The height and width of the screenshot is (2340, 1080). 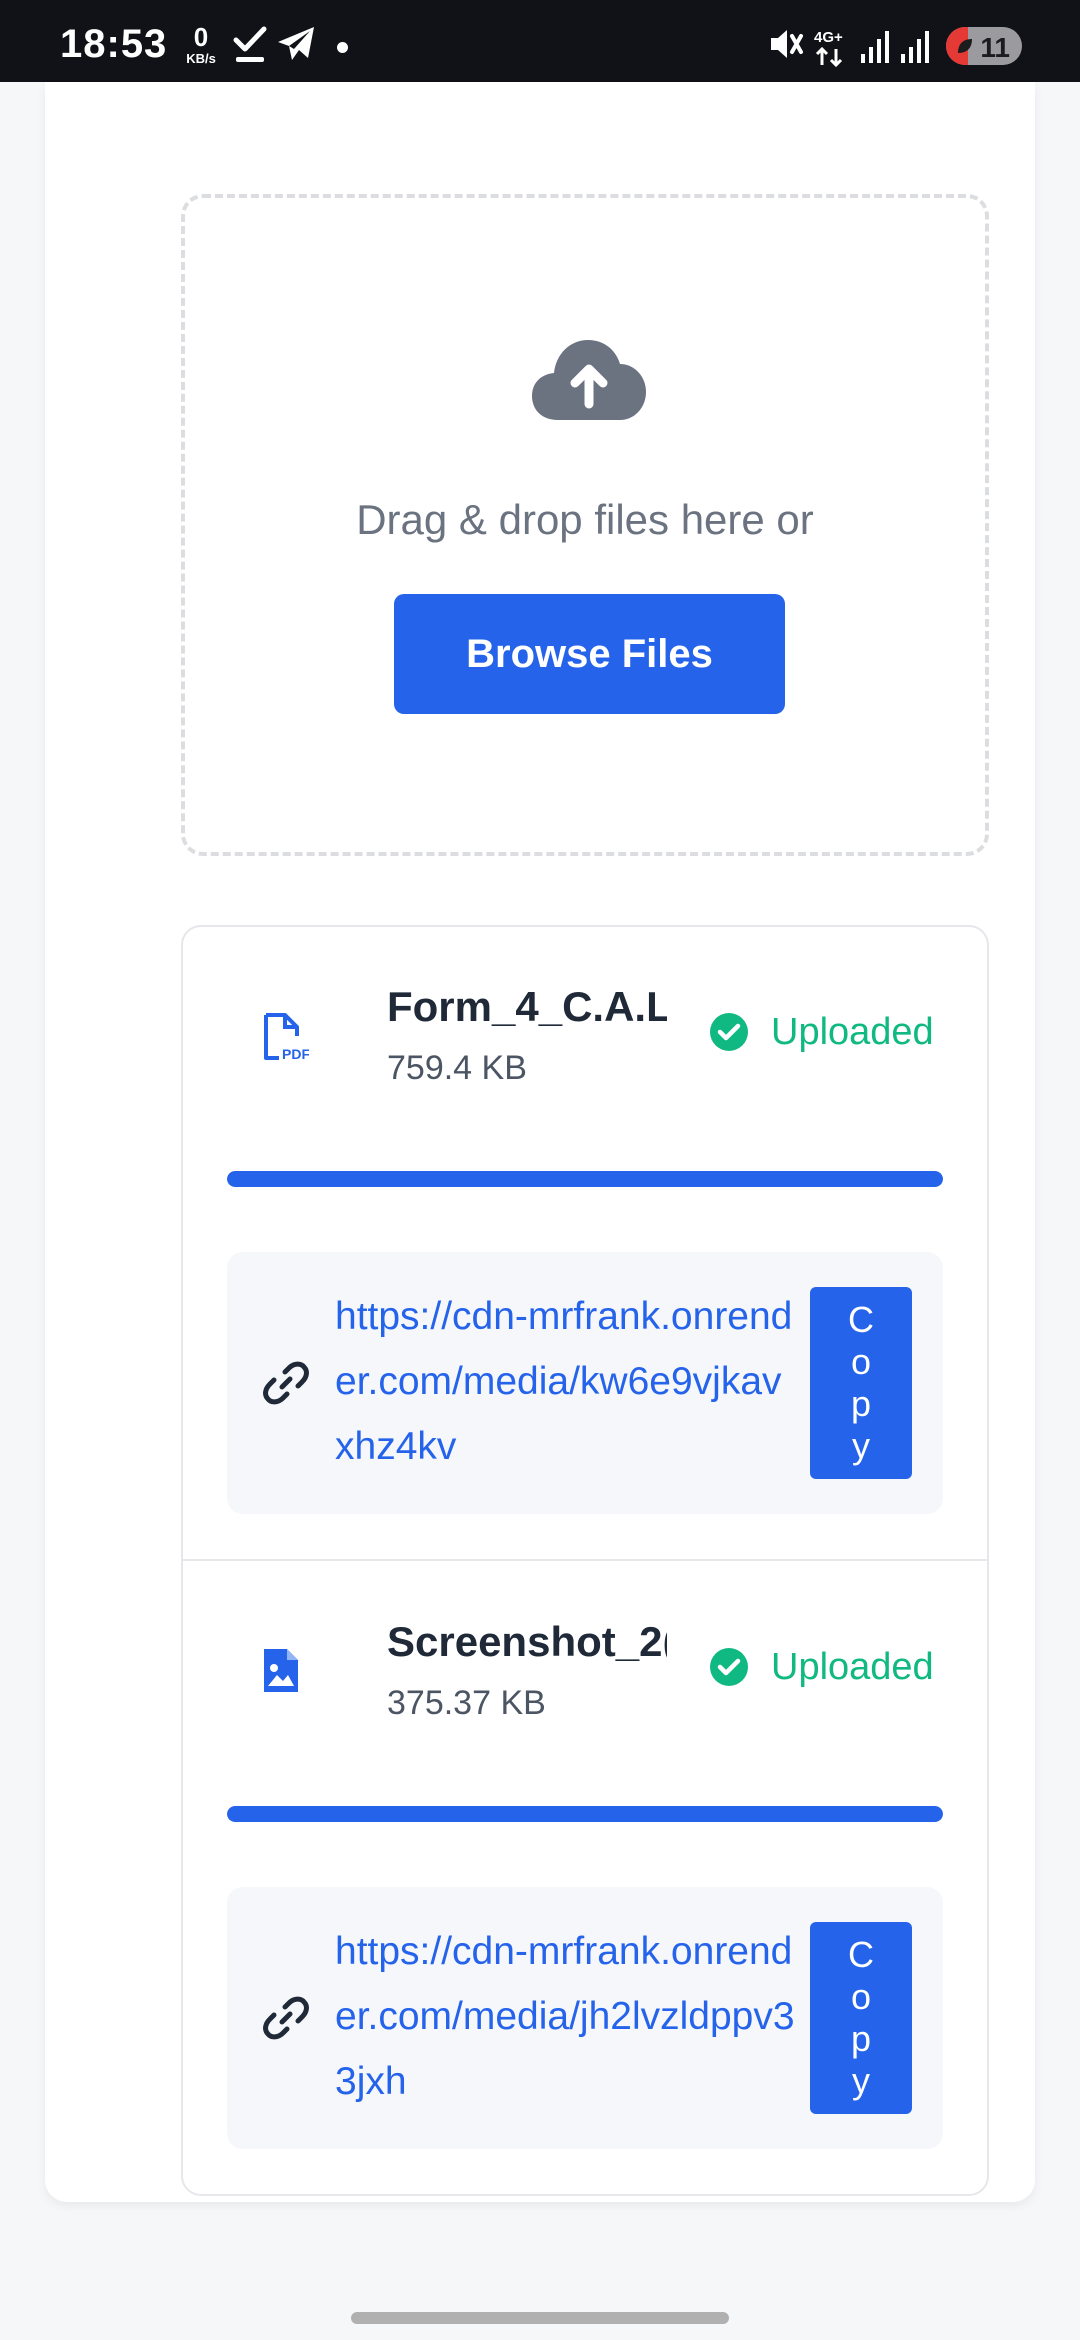 I want to click on network-speed-unit: KB/s, so click(x=201, y=58).